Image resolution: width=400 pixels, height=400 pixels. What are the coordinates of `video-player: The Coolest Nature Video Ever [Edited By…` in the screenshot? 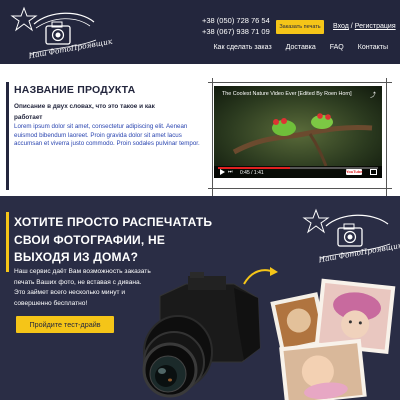 It's located at (298, 132).